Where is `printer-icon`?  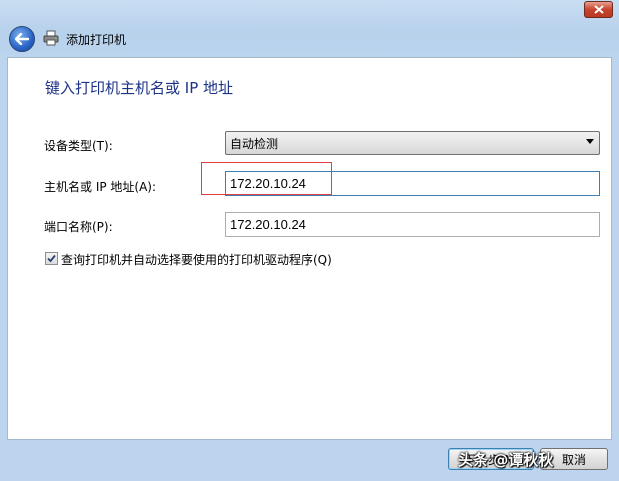
printer-icon is located at coordinates (51, 38).